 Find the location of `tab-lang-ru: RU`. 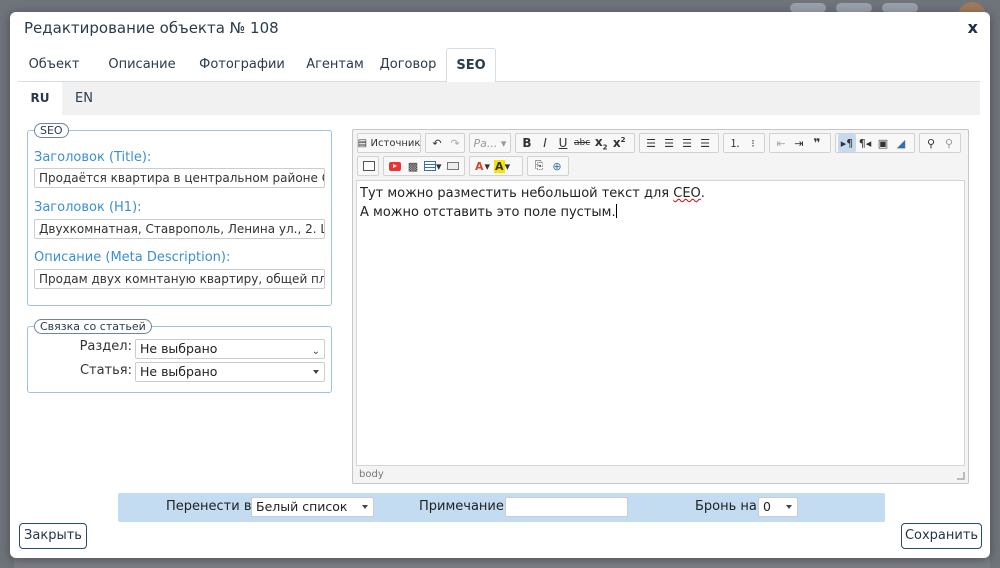

tab-lang-ru: RU is located at coordinates (40, 98).